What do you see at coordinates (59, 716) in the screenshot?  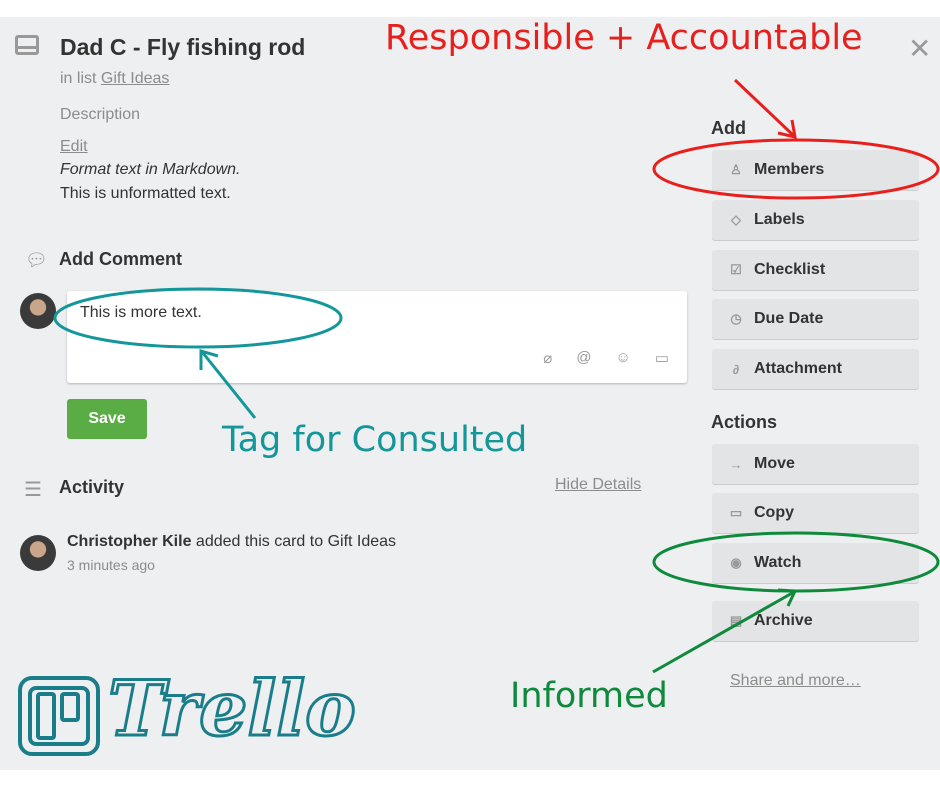 I see `trello-logo` at bounding box center [59, 716].